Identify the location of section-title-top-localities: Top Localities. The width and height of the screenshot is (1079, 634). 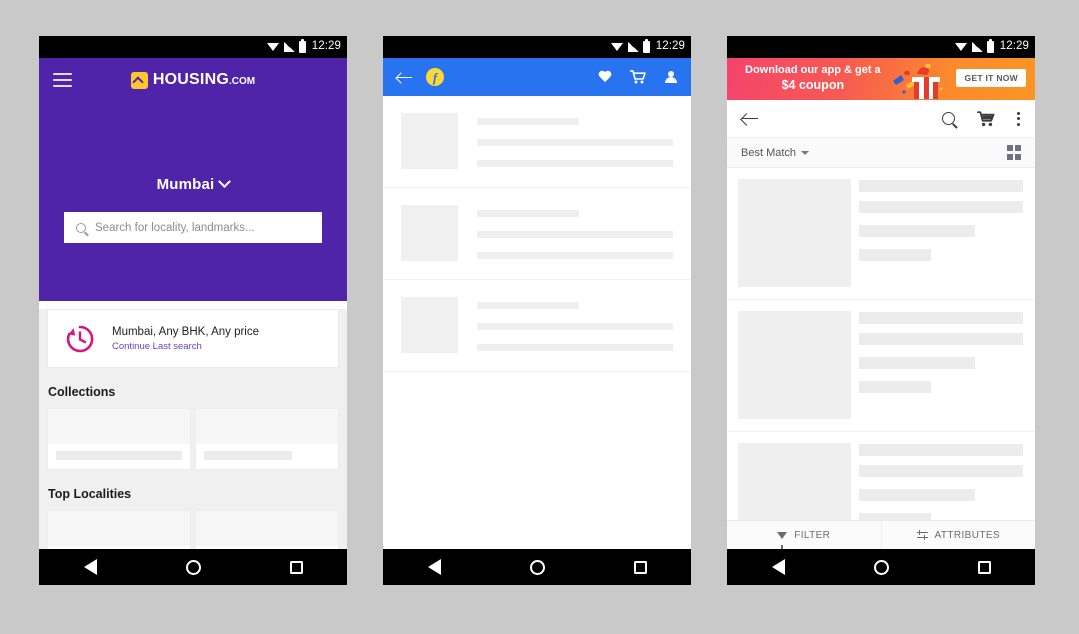
(90, 494).